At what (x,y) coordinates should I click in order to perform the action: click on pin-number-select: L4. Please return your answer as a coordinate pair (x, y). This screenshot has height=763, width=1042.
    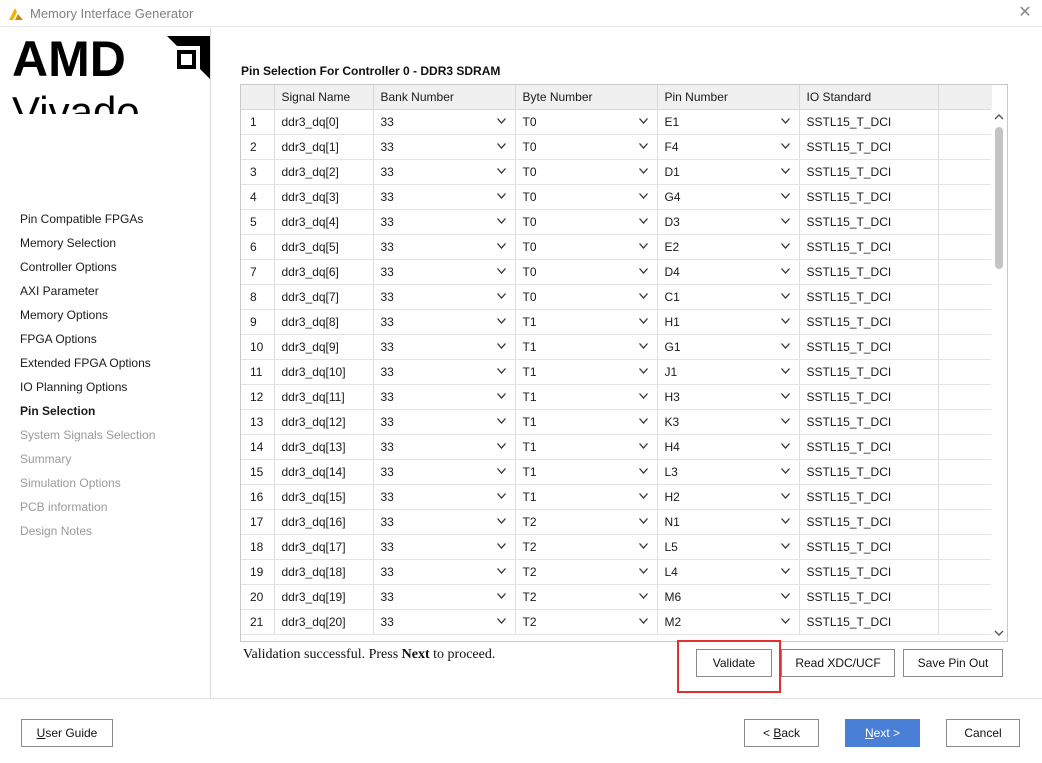
    Looking at the image, I should click on (728, 572).